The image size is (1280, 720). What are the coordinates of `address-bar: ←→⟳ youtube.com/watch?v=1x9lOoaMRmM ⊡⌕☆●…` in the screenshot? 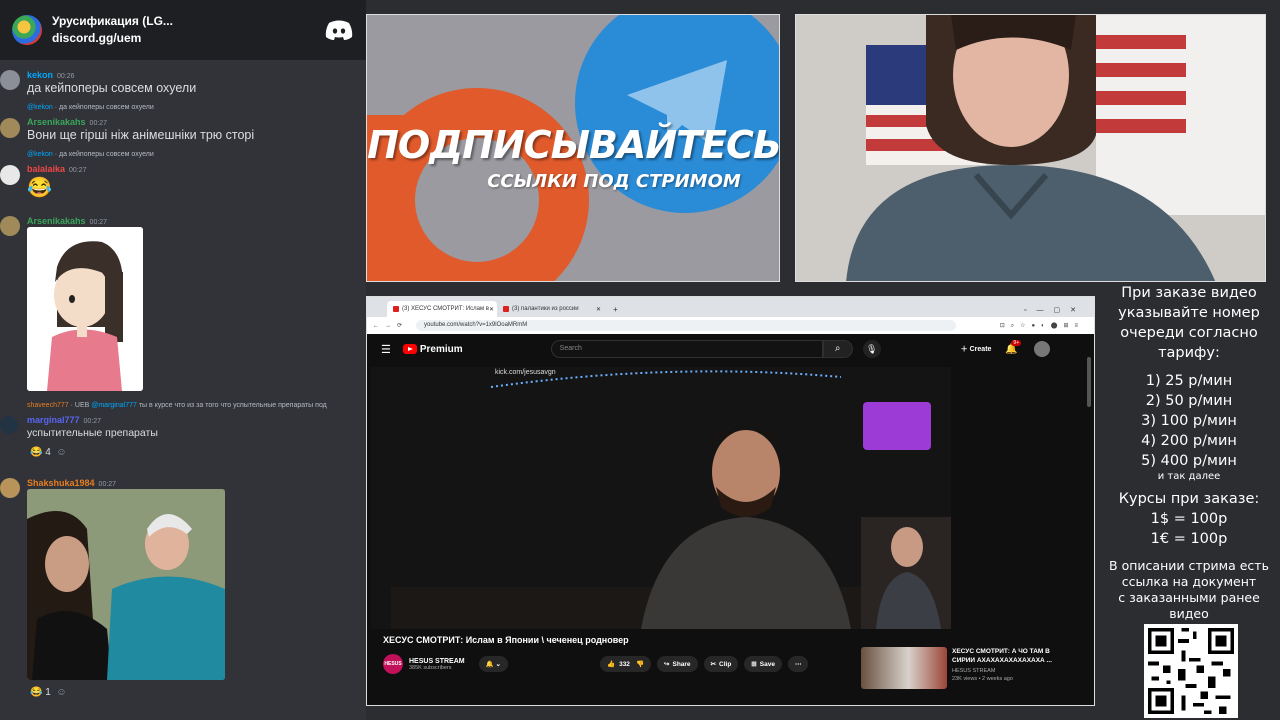 It's located at (730, 325).